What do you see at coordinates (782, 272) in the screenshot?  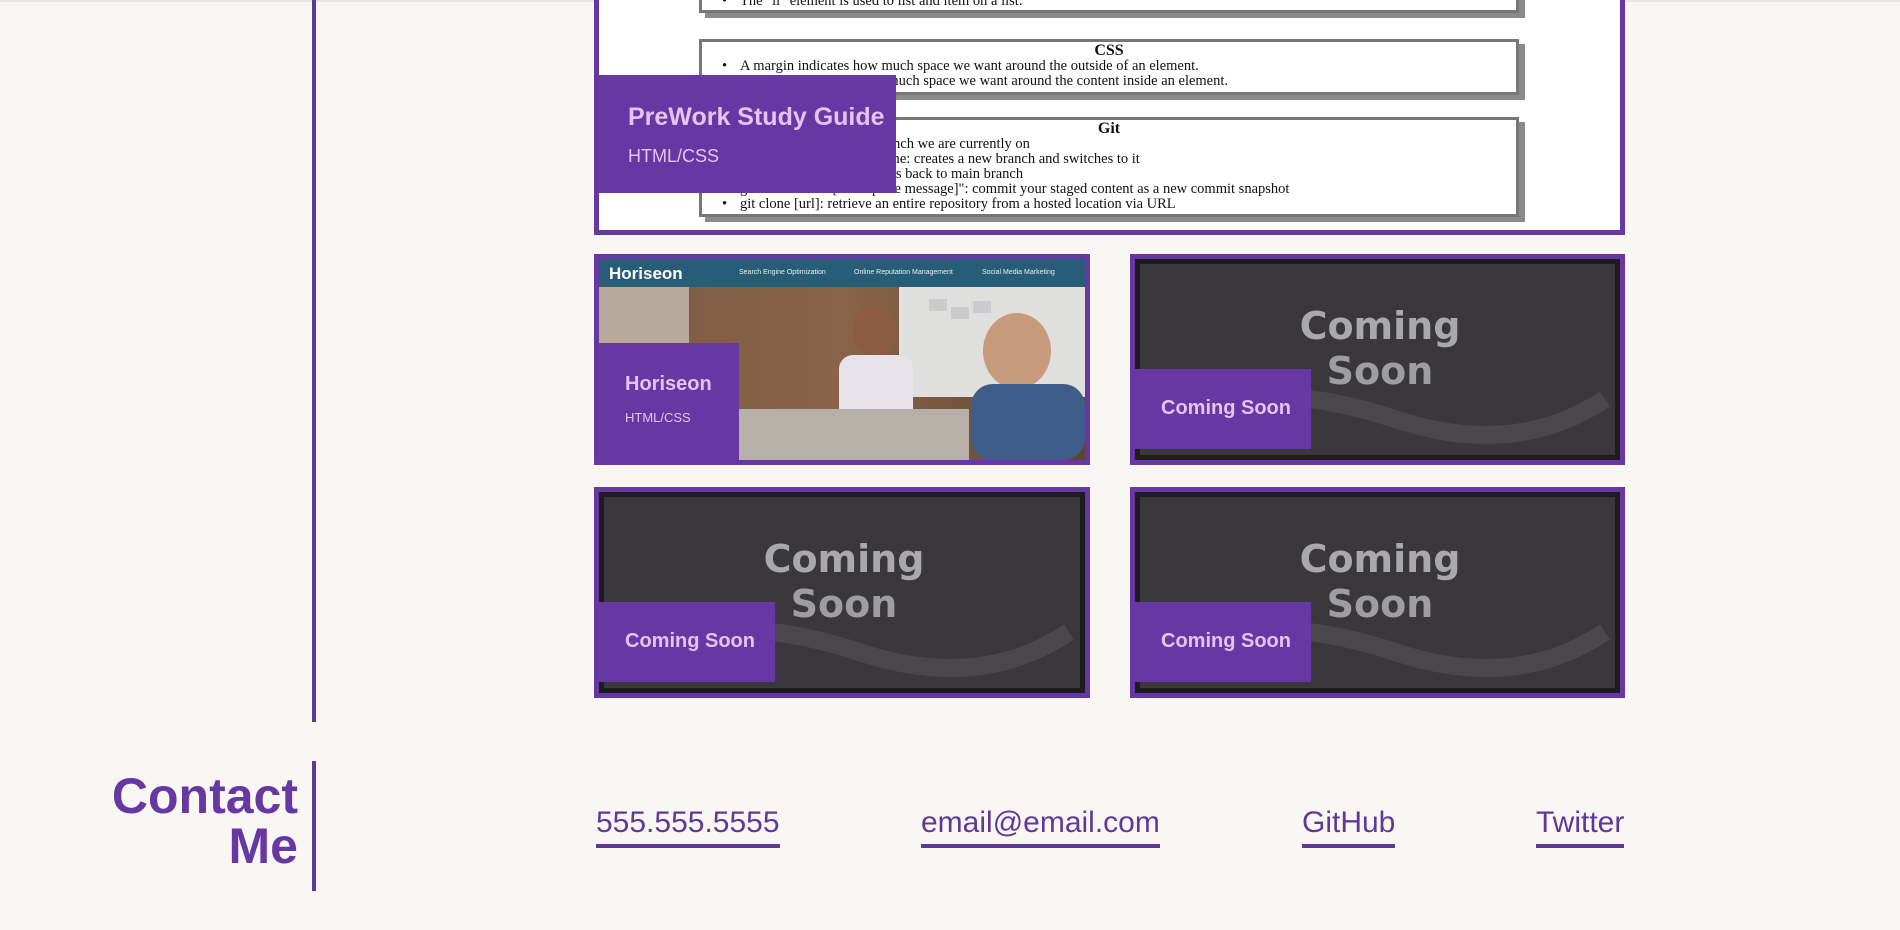 I see `horiseon-nav-item: Search Engine Optimization` at bounding box center [782, 272].